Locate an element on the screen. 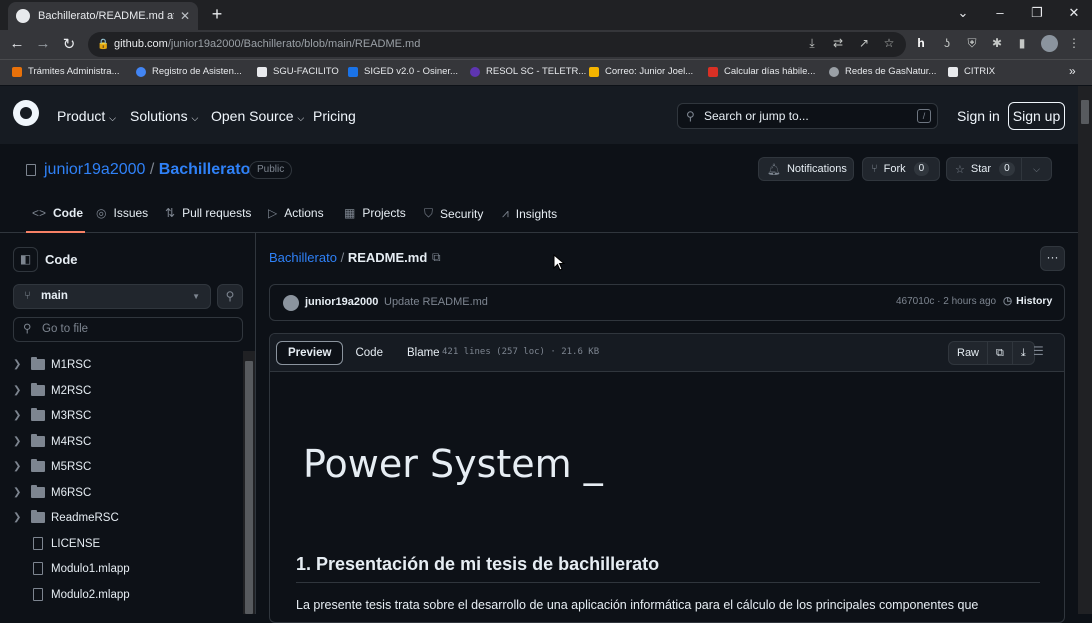  github-logo-icon is located at coordinates (26, 113).